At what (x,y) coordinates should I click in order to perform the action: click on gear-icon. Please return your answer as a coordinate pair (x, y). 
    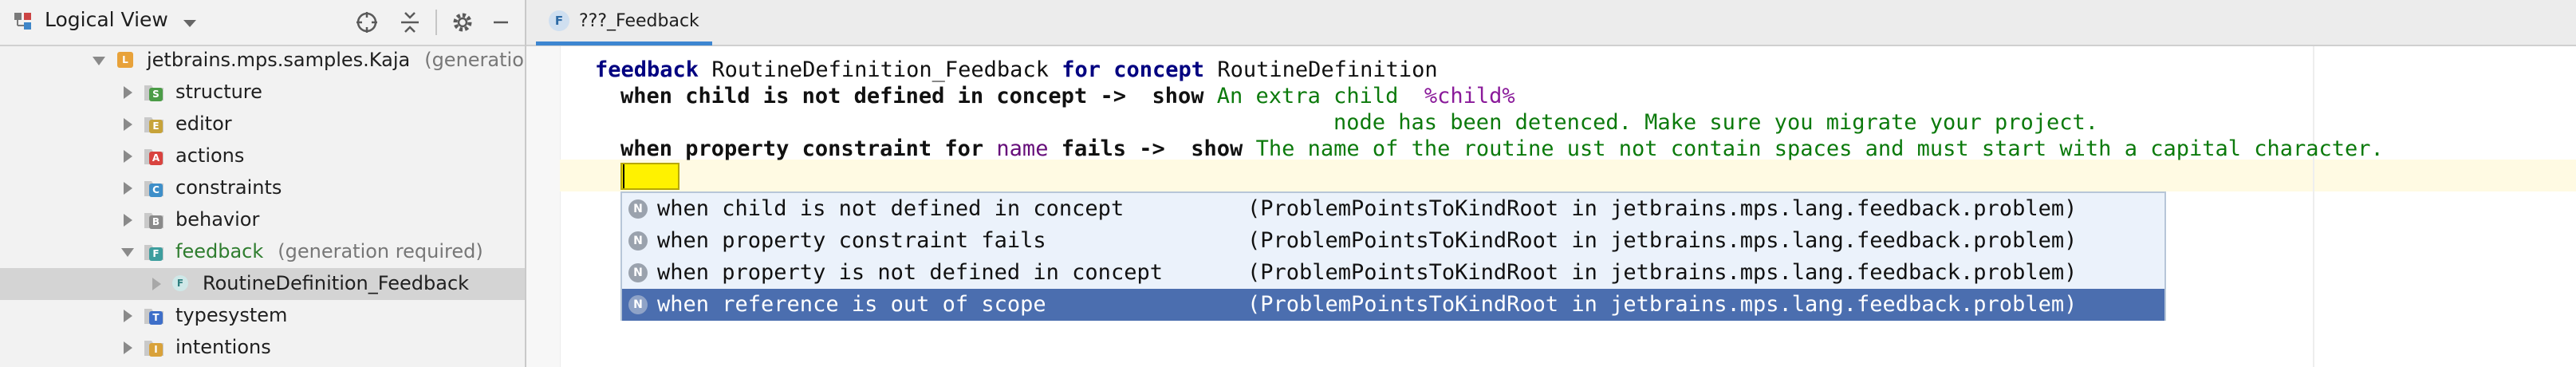
    Looking at the image, I should click on (463, 22).